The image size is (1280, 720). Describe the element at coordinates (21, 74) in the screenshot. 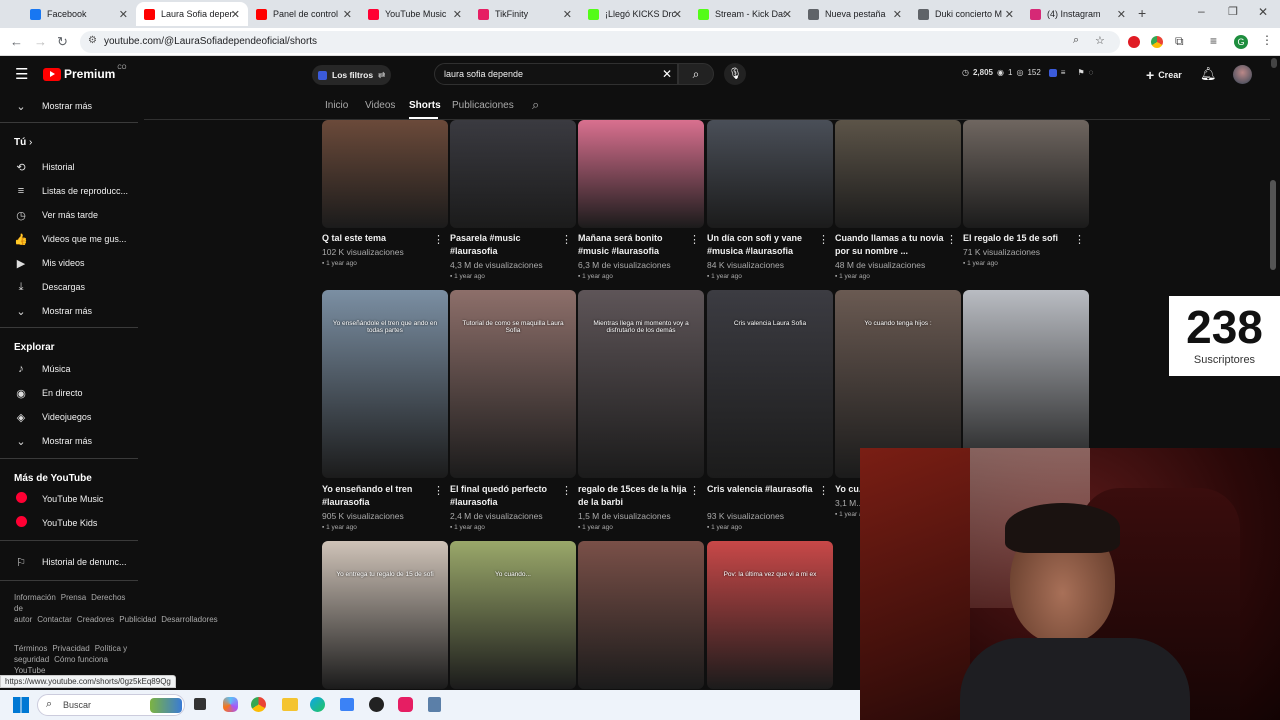

I see `hamburger-menu-icon: ☰` at that location.